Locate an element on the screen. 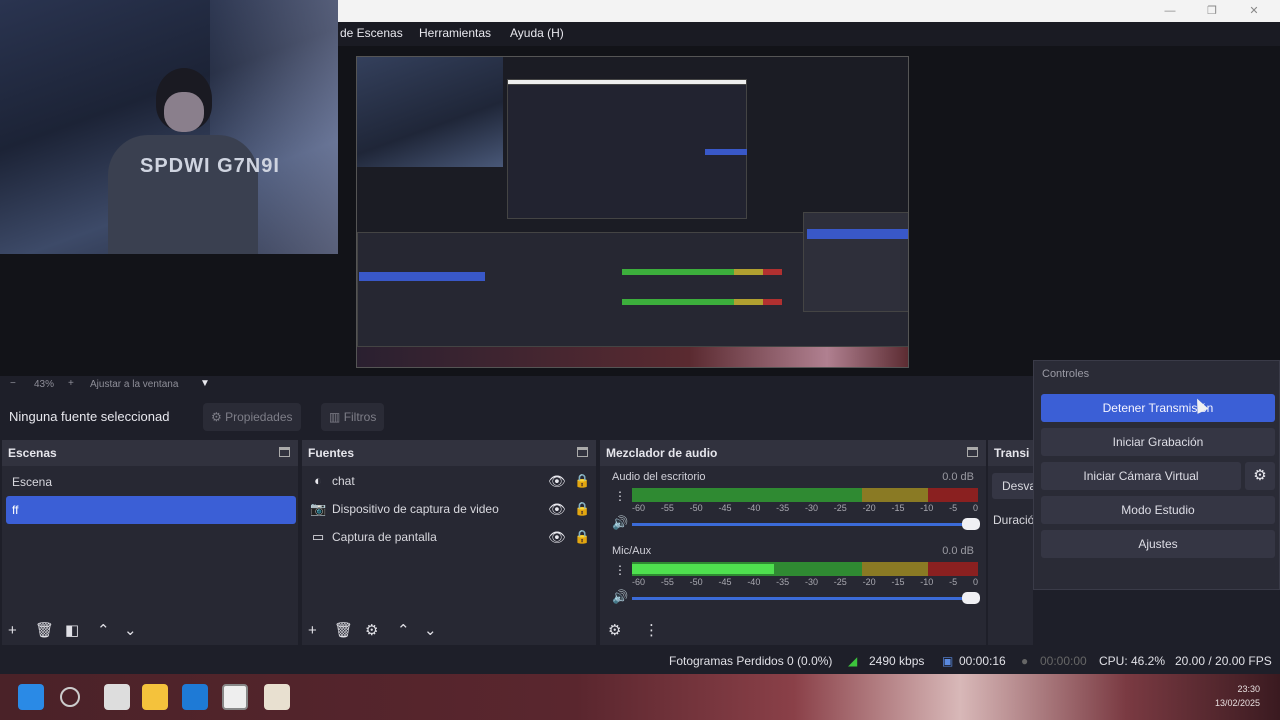 This screenshot has height=720, width=1280. tick-label: -15 is located at coordinates (898, 508).